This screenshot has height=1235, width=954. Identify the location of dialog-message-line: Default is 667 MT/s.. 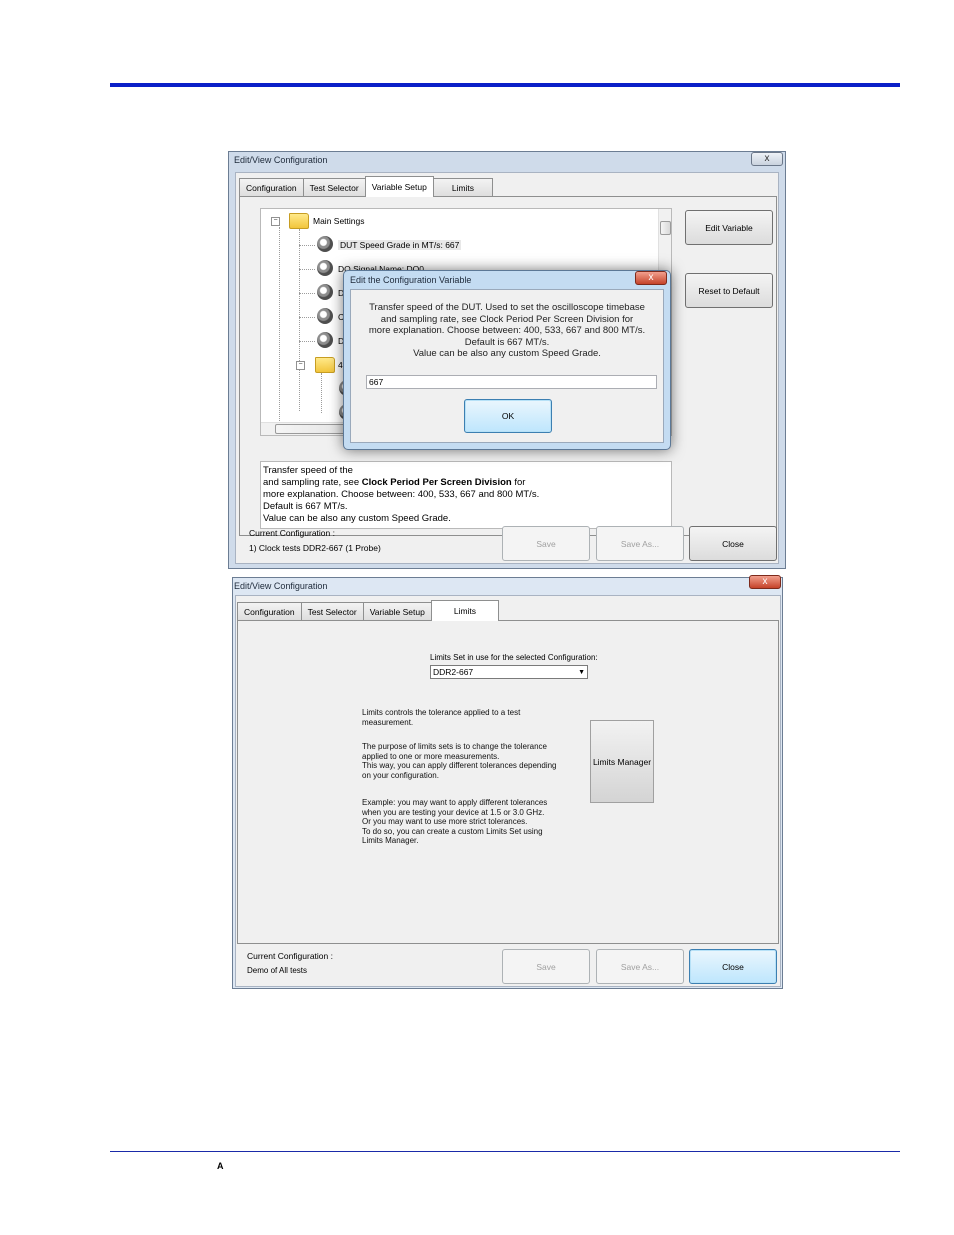
(507, 342).